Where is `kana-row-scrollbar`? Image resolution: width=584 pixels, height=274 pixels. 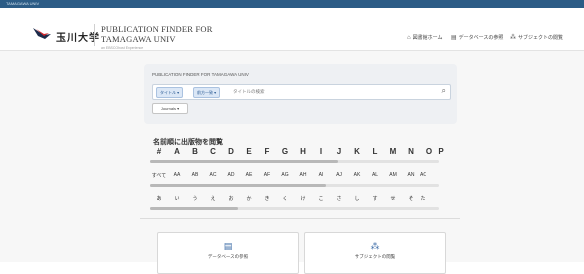 kana-row-scrollbar is located at coordinates (294, 208).